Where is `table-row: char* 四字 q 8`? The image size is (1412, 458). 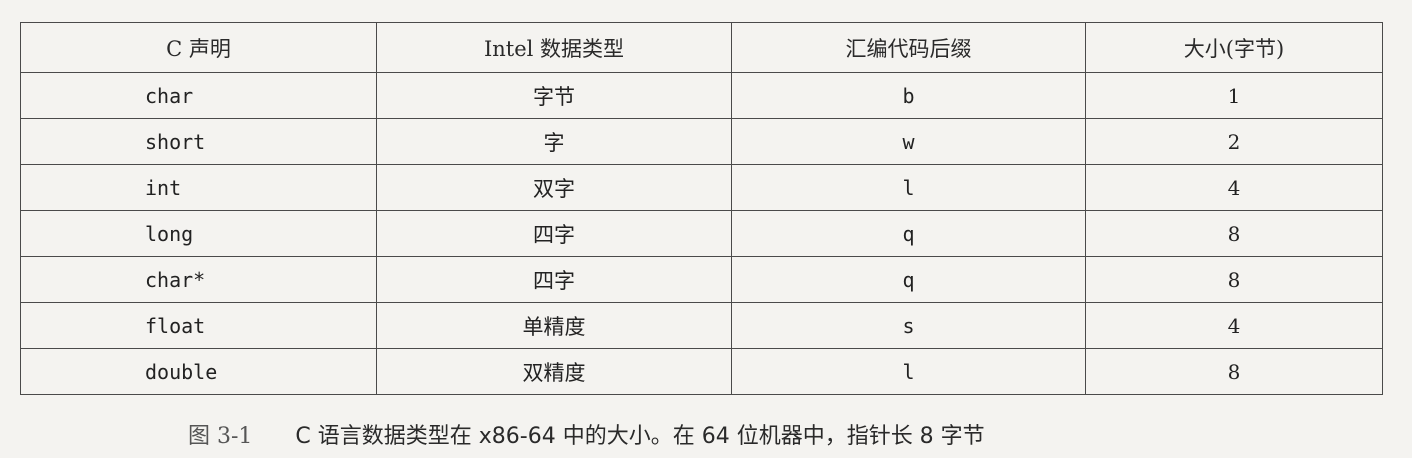 table-row: char* 四字 q 8 is located at coordinates (701, 279).